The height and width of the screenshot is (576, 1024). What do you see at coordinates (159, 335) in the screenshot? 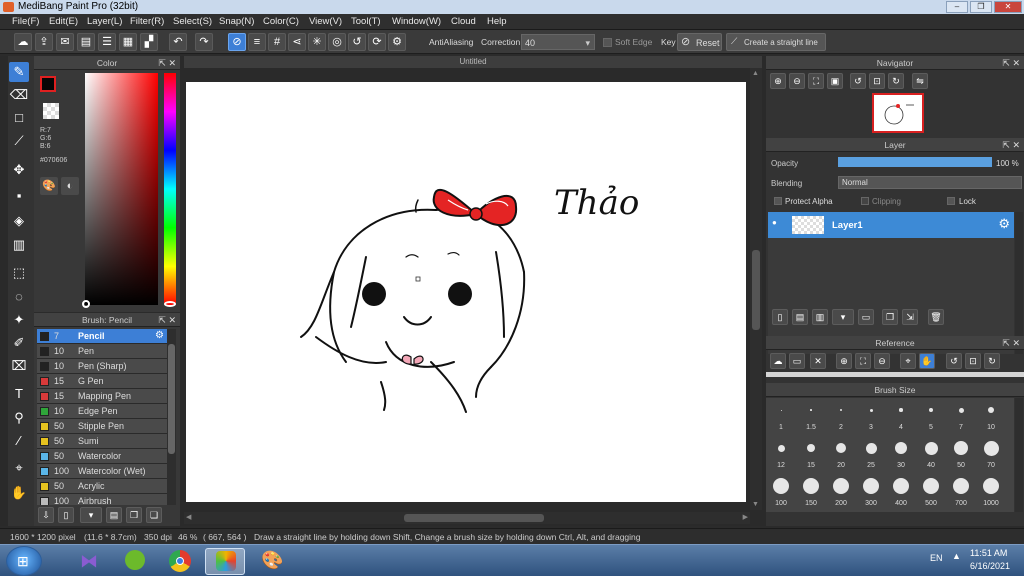
I see `brush-settings-icon: ⚙` at bounding box center [159, 335].